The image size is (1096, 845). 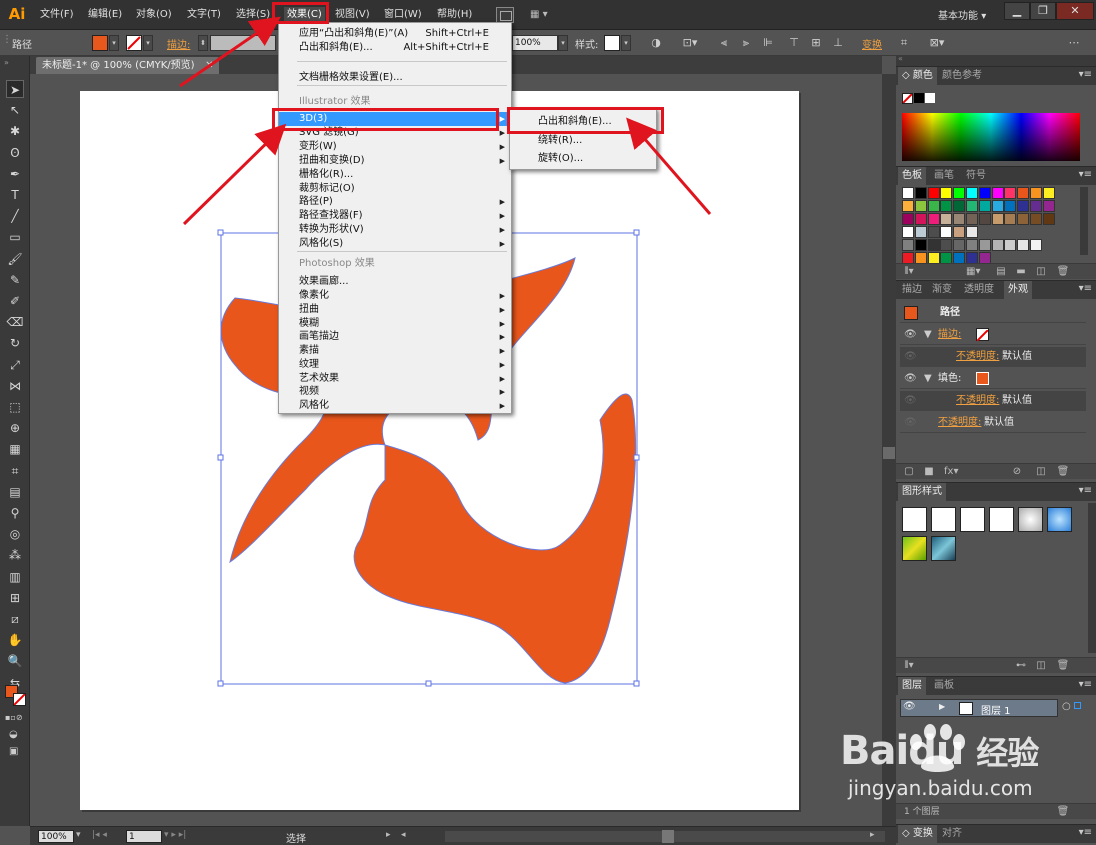 I want to click on layer-row: 👁 ▶ 图层 1, so click(x=979, y=708).